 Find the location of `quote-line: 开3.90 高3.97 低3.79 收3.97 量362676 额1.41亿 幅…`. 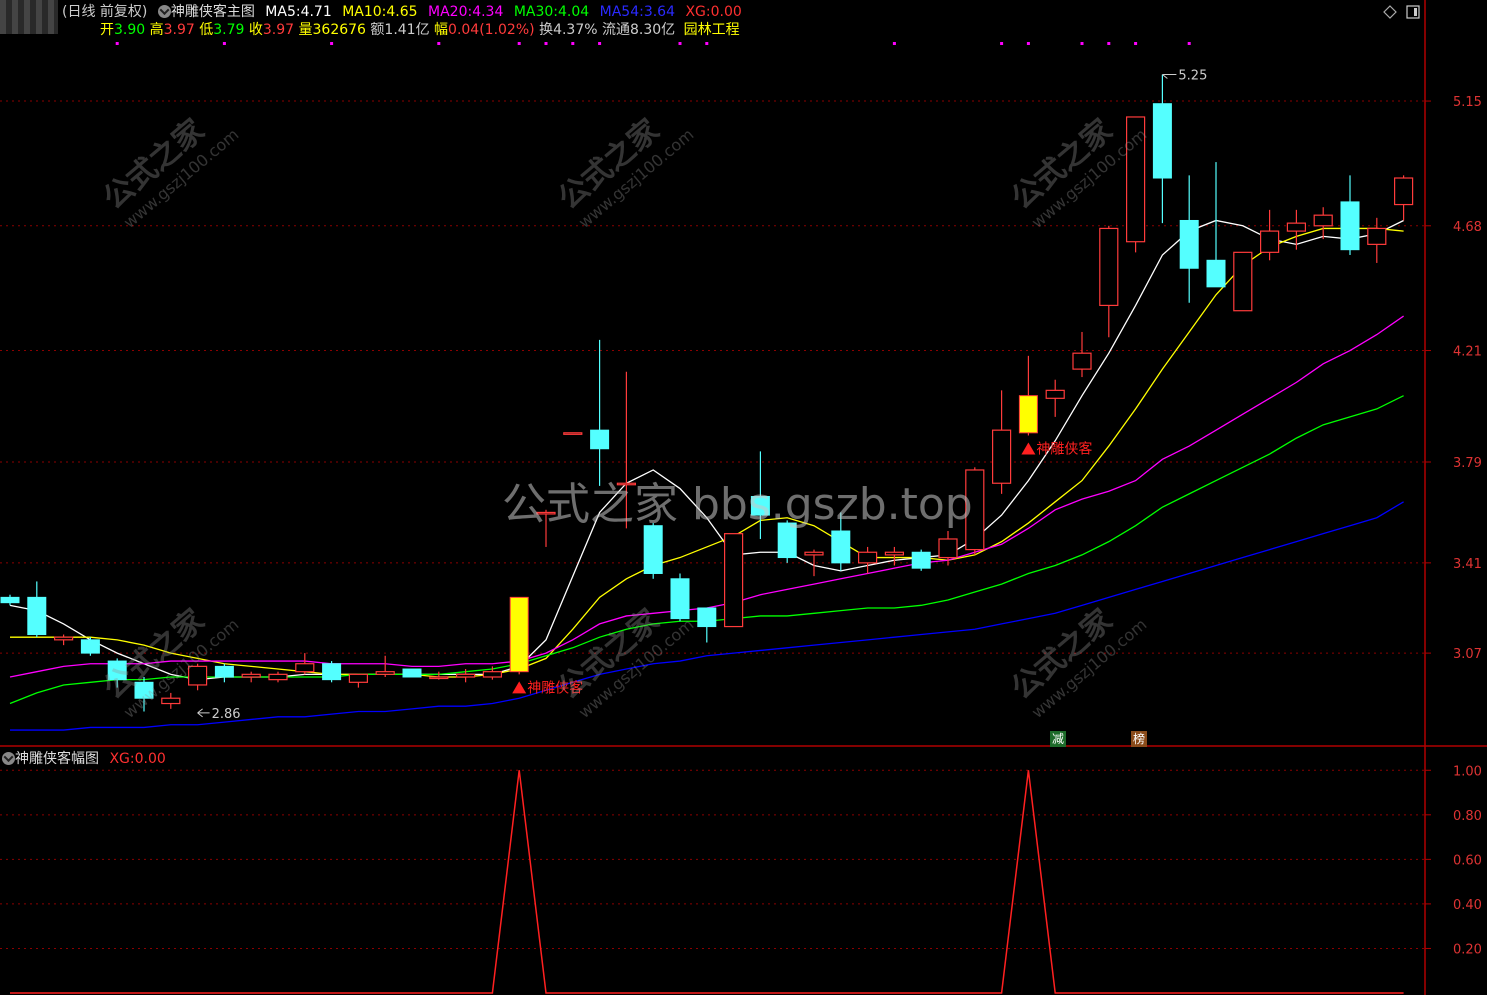

quote-line: 开3.90 高3.97 低3.79 收3.97 量362676 额1.41亿 幅… is located at coordinates (420, 30).